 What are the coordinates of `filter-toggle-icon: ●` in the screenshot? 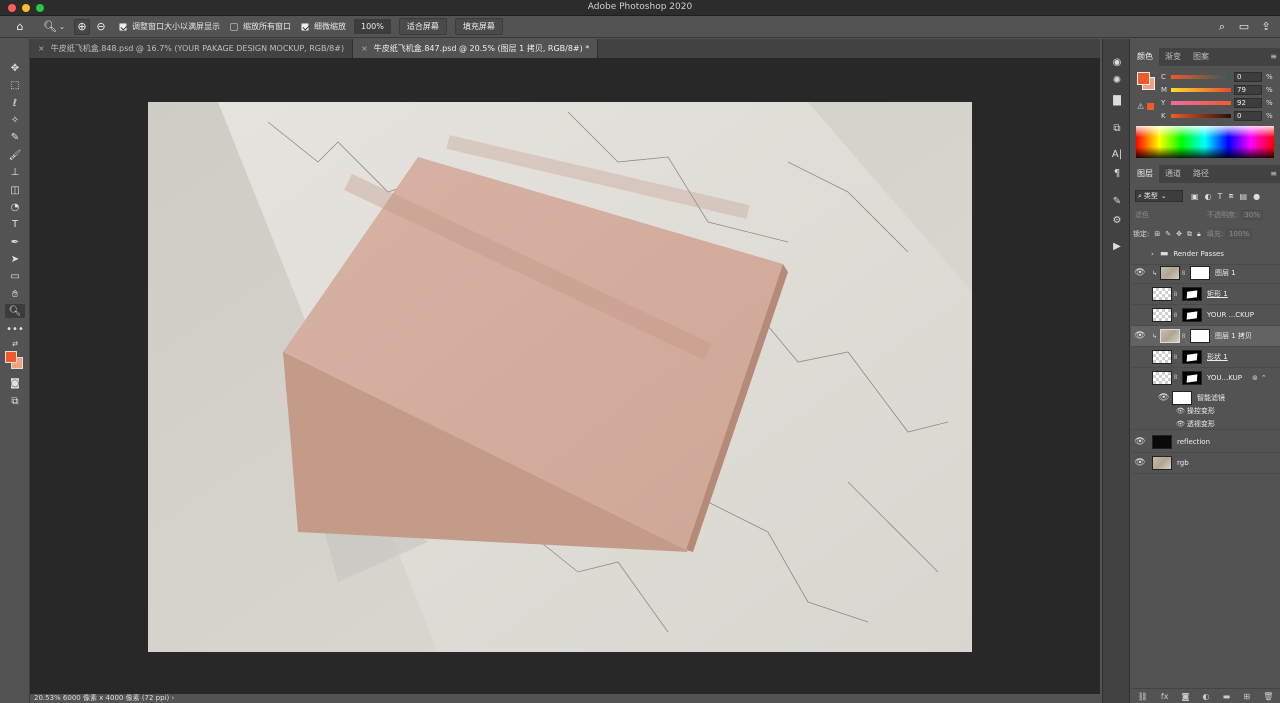 It's located at (1256, 196).